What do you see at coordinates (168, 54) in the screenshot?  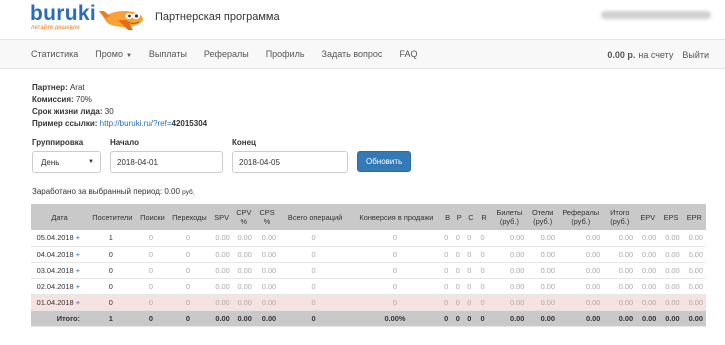 I see `nav-item-payouts: Выплаты` at bounding box center [168, 54].